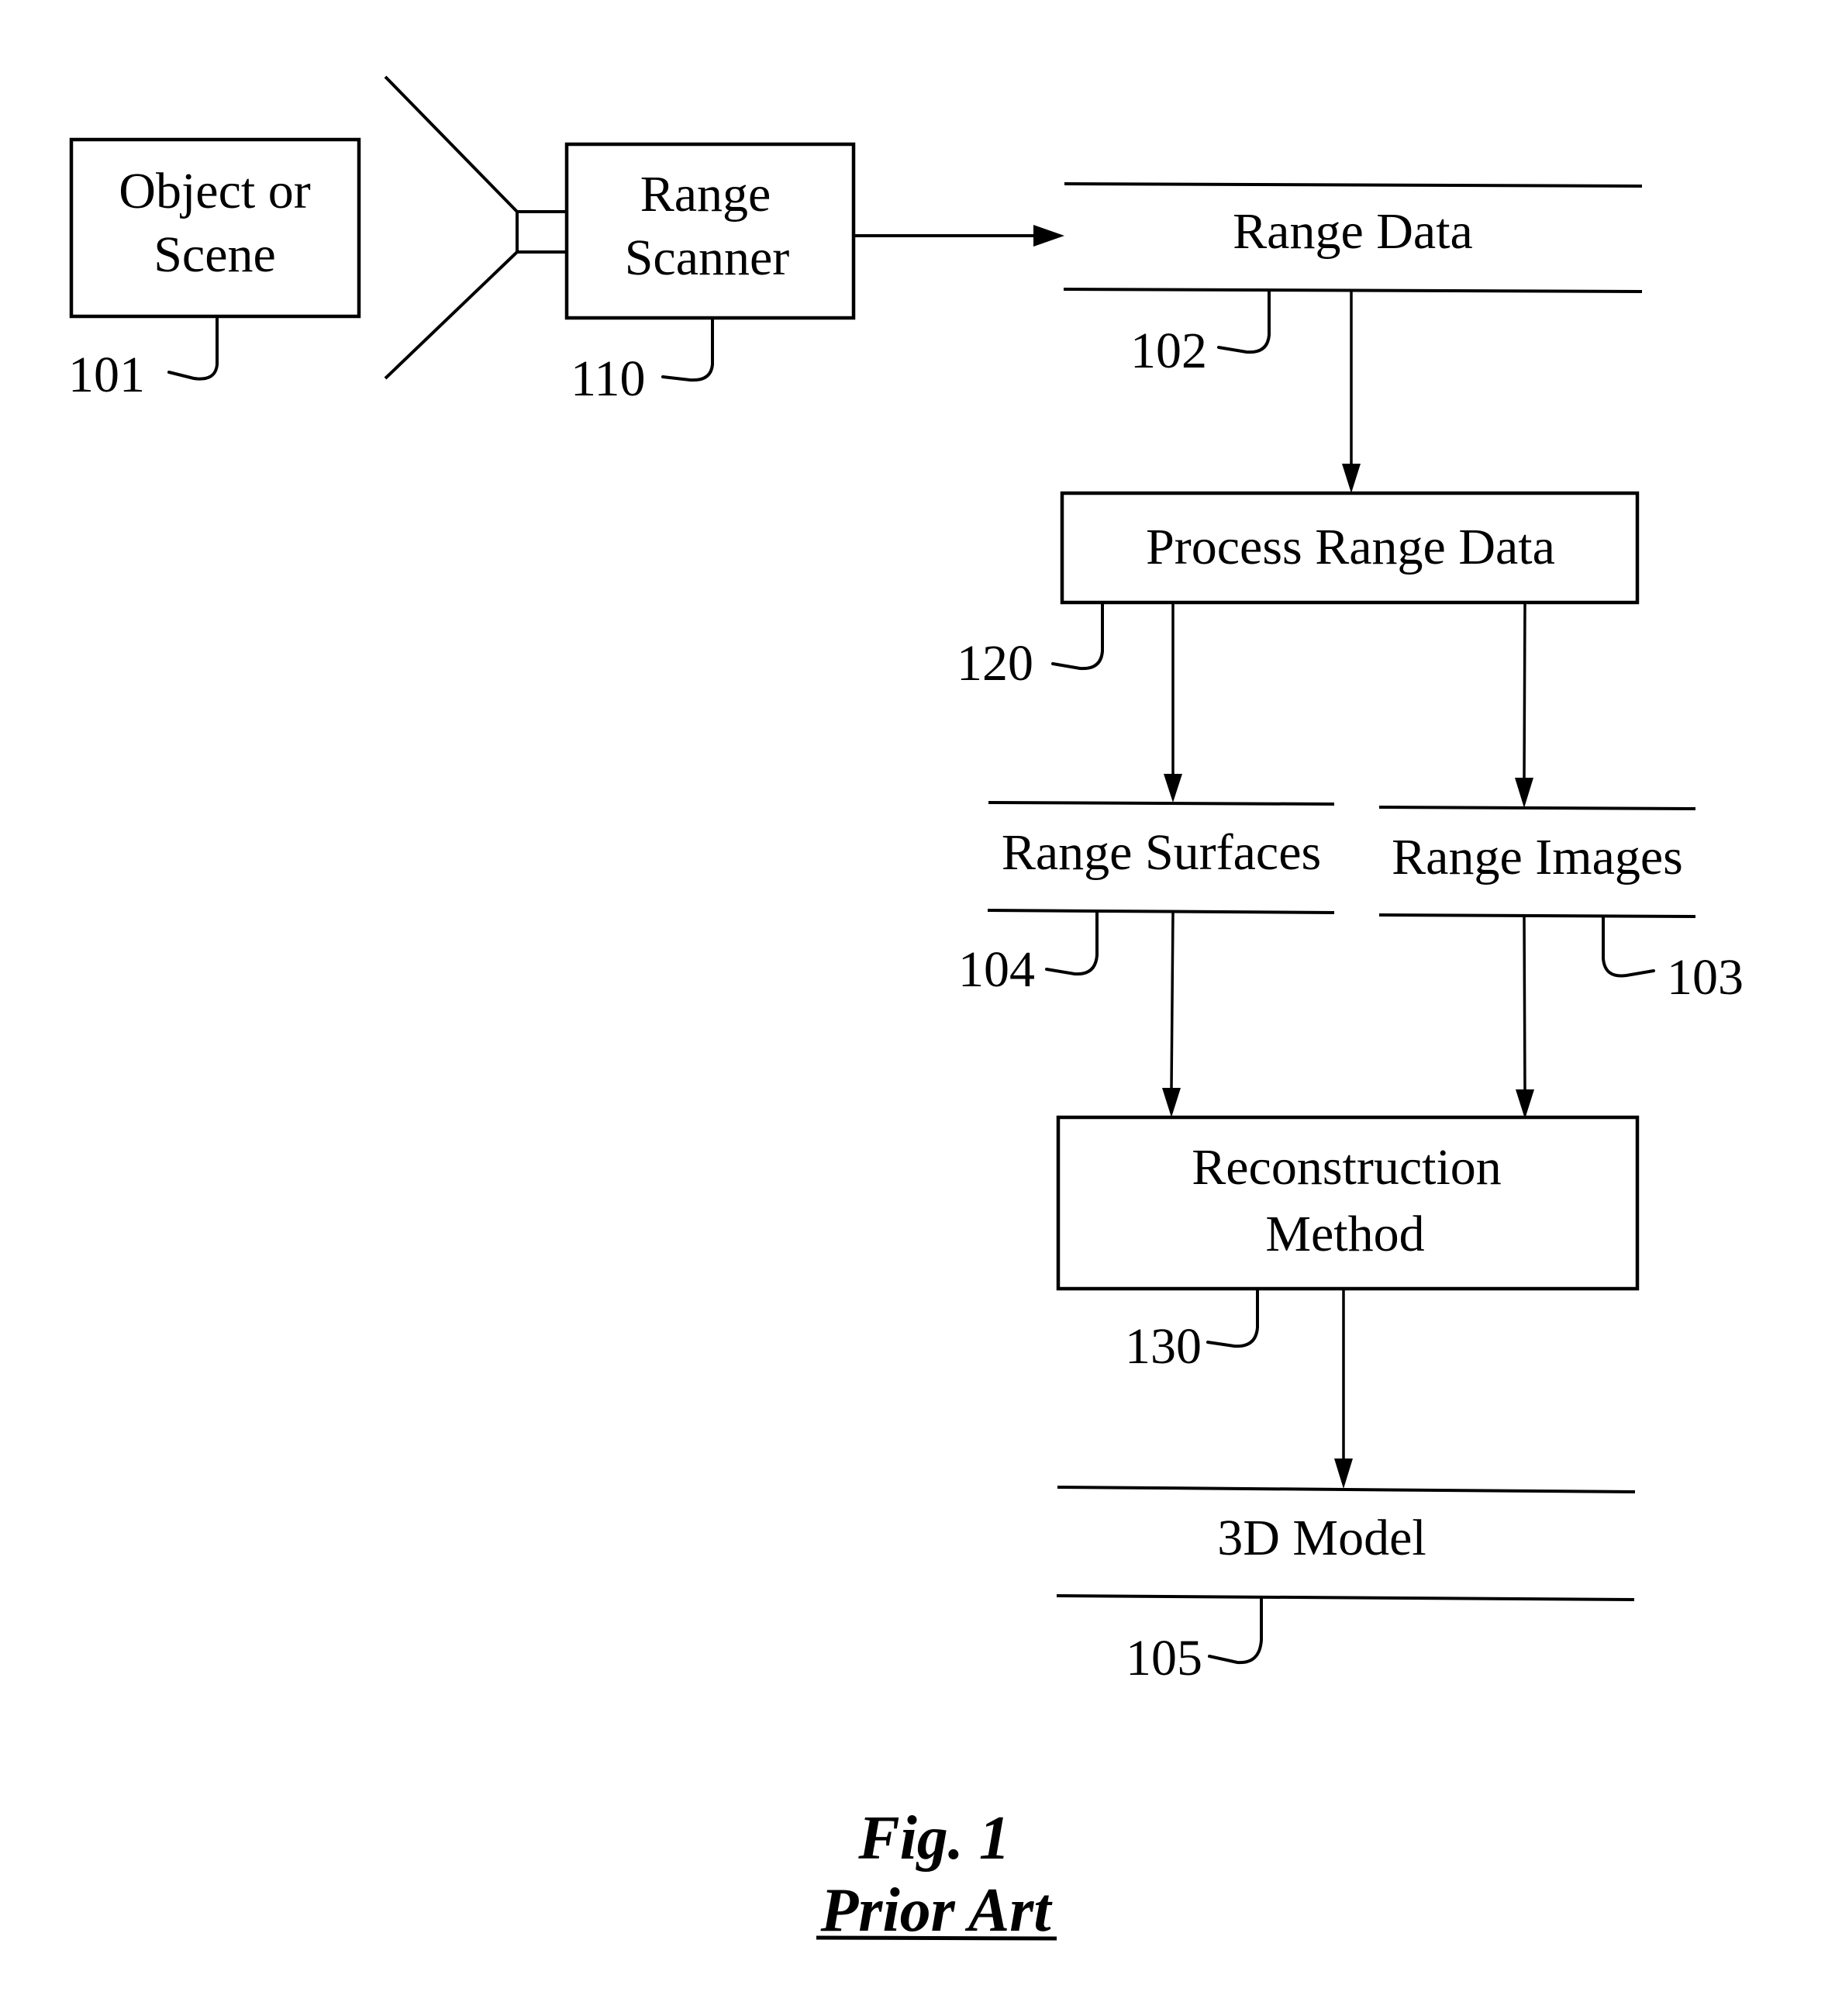 The image size is (1842, 2016). What do you see at coordinates (1173, 703) in the screenshot?
I see `arrow-process-to-range-surfaces` at bounding box center [1173, 703].